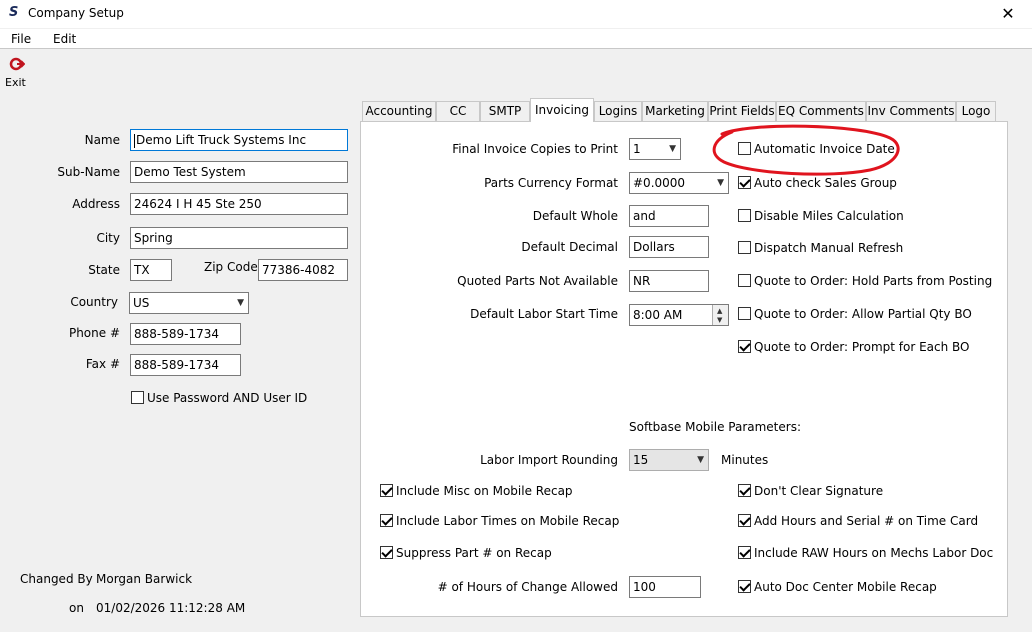 The height and width of the screenshot is (632, 1032). What do you see at coordinates (535, 149) in the screenshot?
I see `final-copies-label: Final Invoice Copies to Print` at bounding box center [535, 149].